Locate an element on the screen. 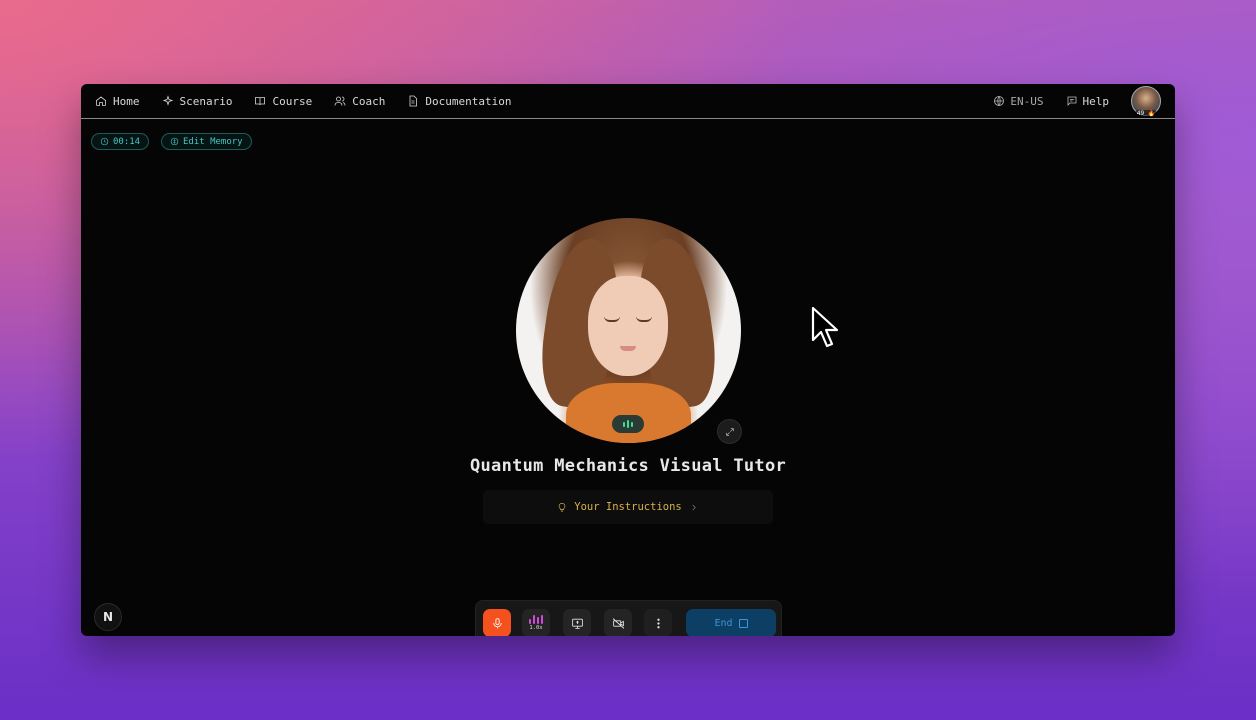 Image resolution: width=1256 pixels, height=720 pixels. end-call-button: End is located at coordinates (731, 622).